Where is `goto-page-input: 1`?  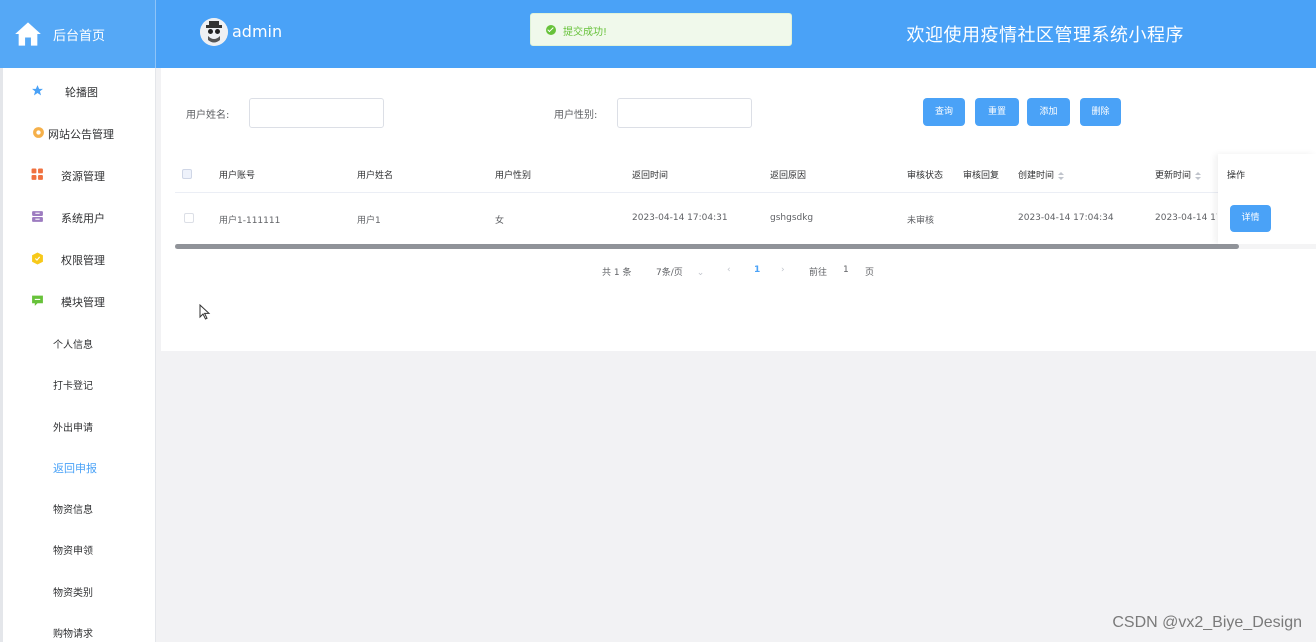 goto-page-input: 1 is located at coordinates (846, 270).